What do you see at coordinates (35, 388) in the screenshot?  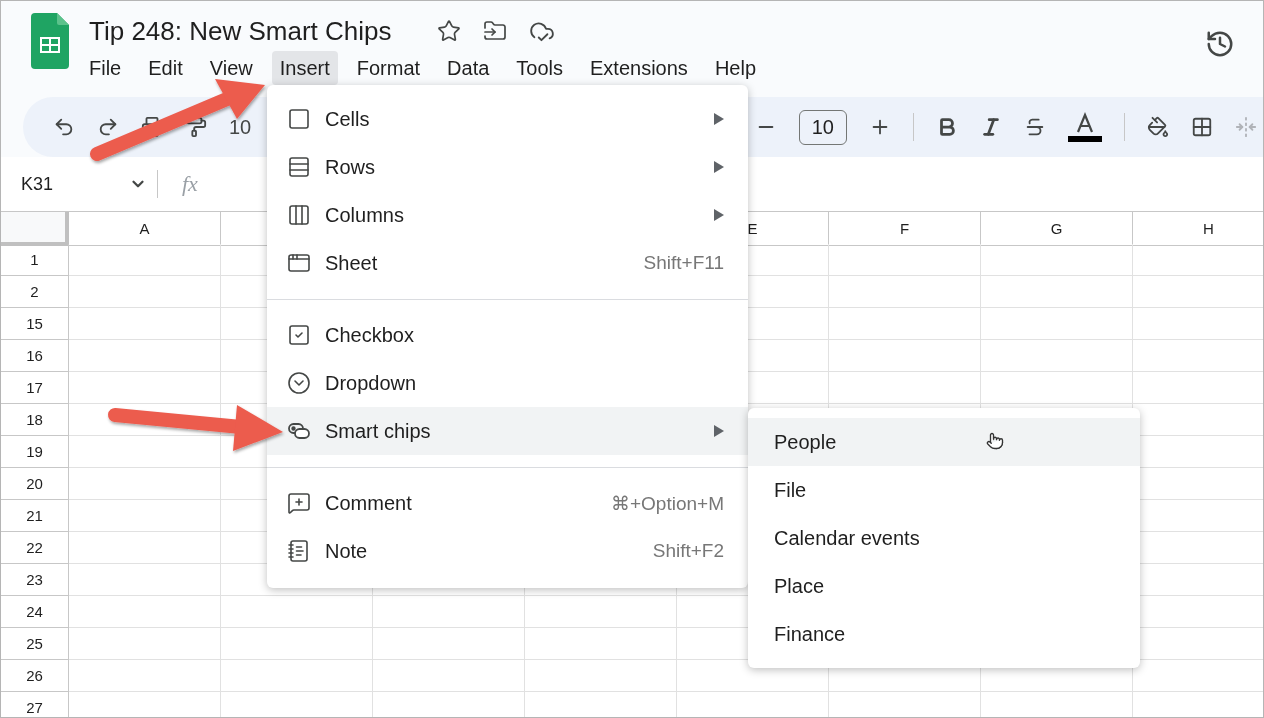 I see `row-header: 17` at bounding box center [35, 388].